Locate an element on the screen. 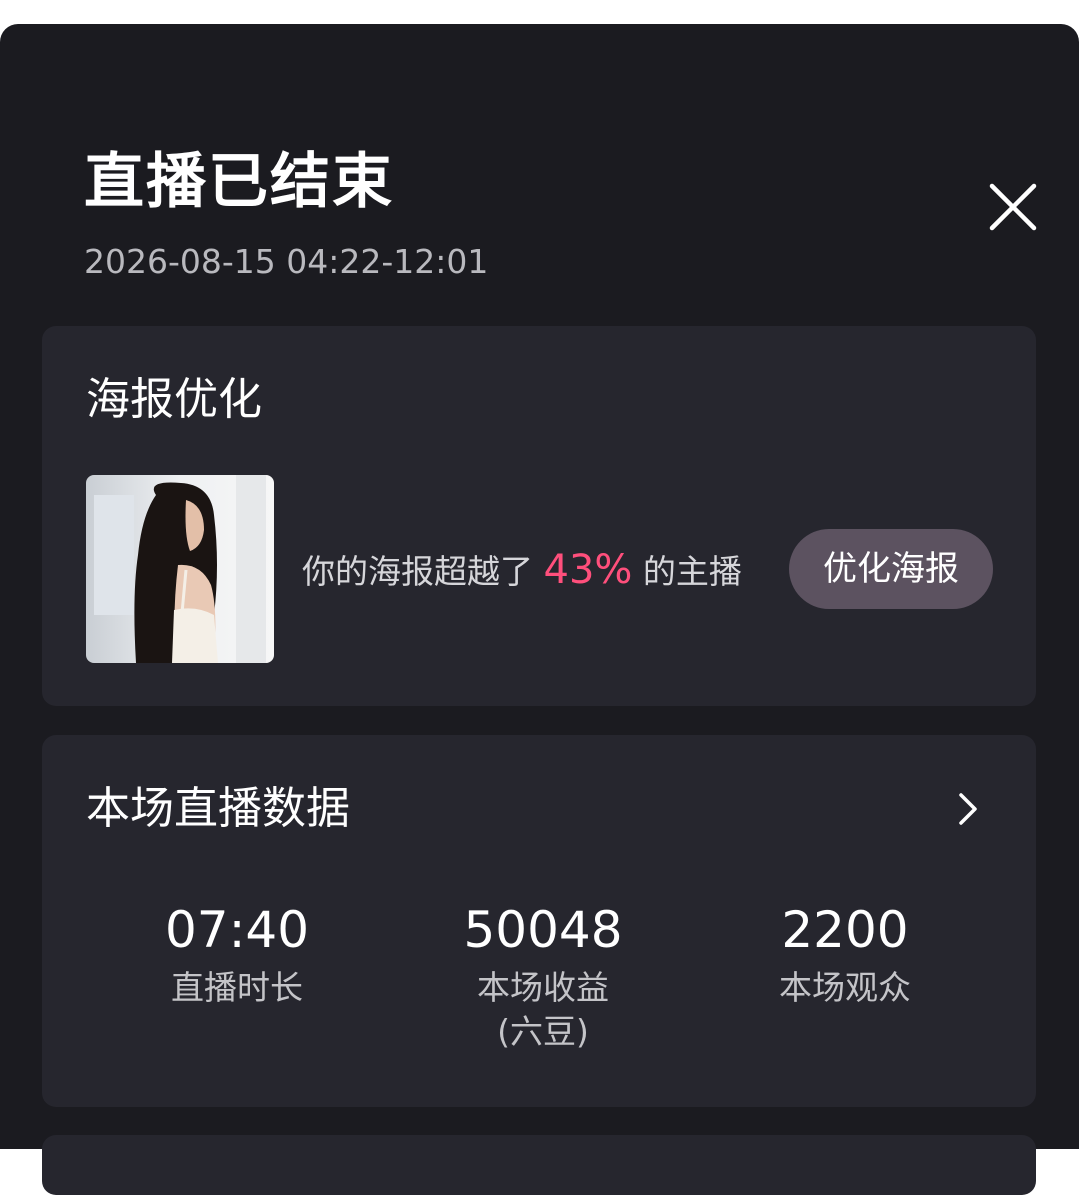 The image size is (1079, 1195). poster-rank-percent: 43% is located at coordinates (588, 570).